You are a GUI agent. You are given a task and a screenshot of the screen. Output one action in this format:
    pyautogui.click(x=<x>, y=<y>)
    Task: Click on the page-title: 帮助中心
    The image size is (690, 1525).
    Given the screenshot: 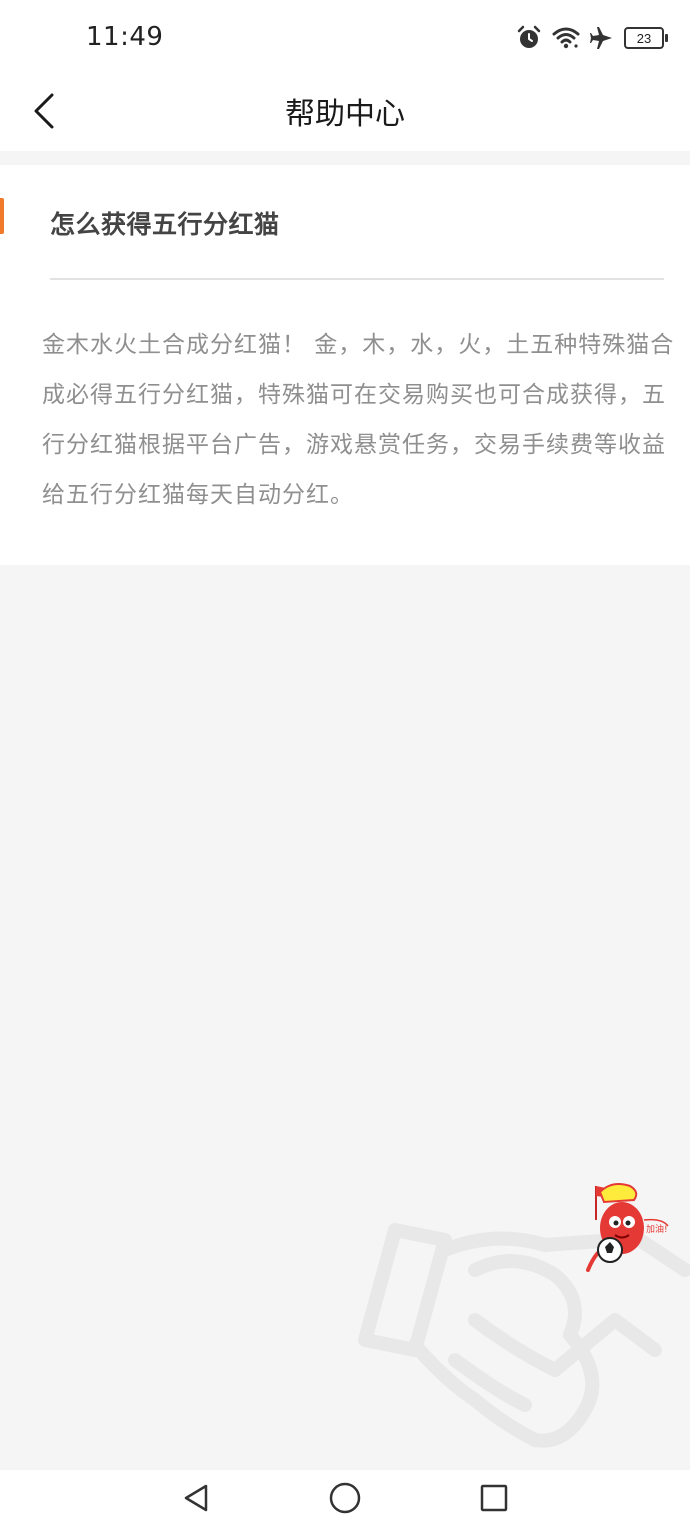 What is the action you would take?
    pyautogui.click(x=345, y=114)
    